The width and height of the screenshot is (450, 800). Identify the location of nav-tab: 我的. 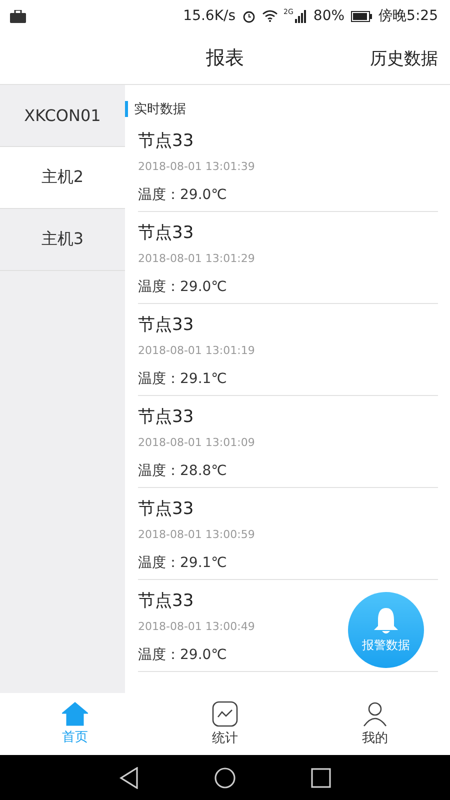
(375, 724).